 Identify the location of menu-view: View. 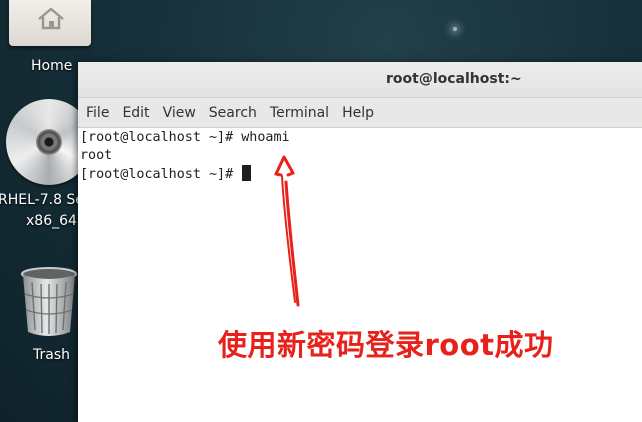
(179, 113).